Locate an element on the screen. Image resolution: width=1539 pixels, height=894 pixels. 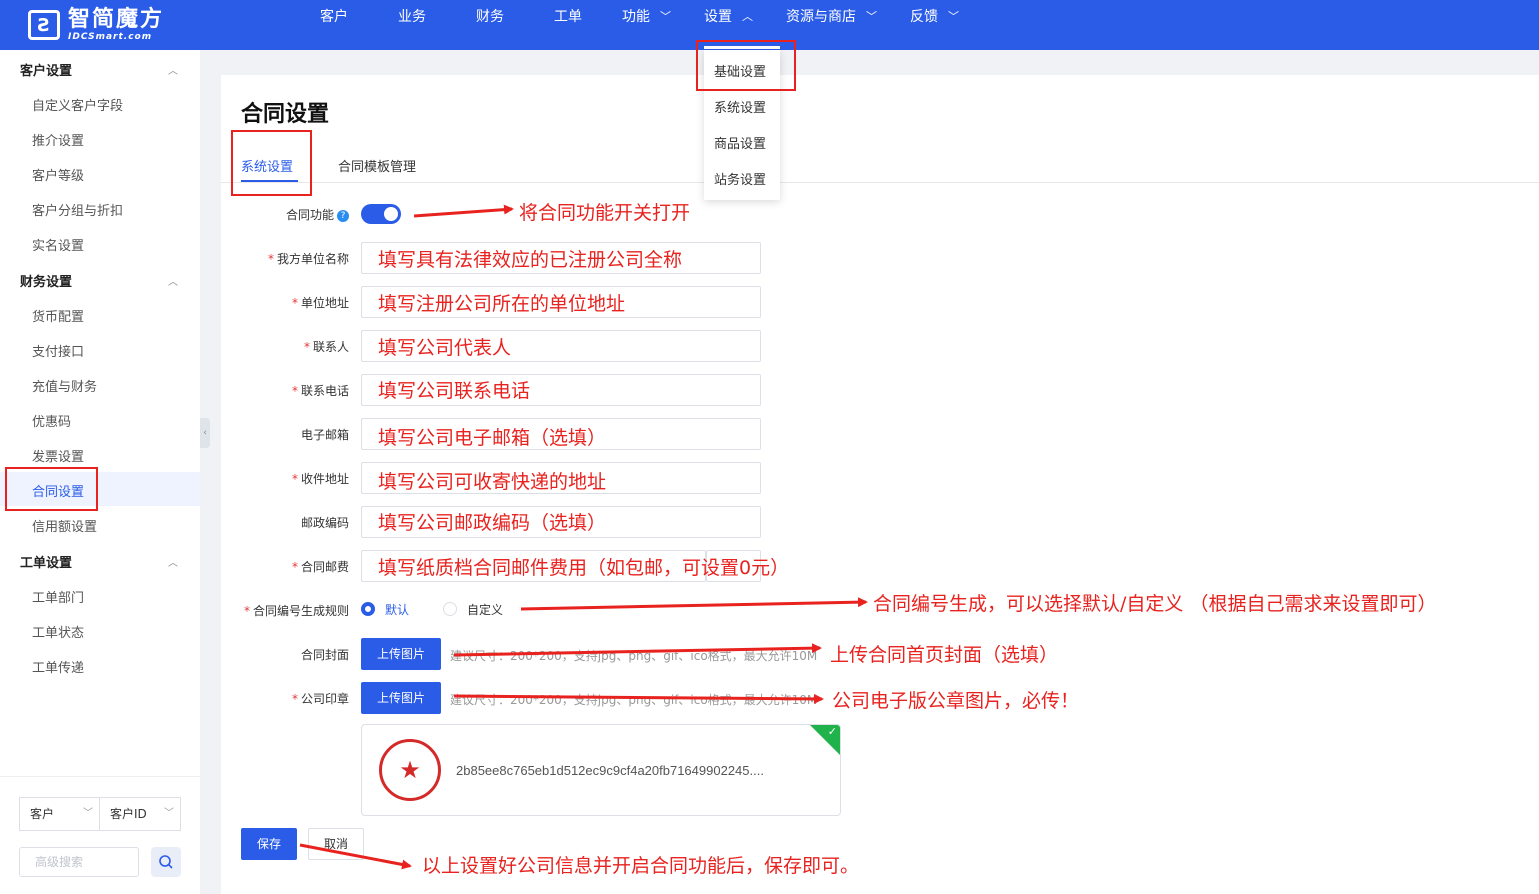
sidebar-item-credit: 信用额设置 is located at coordinates (64, 525).